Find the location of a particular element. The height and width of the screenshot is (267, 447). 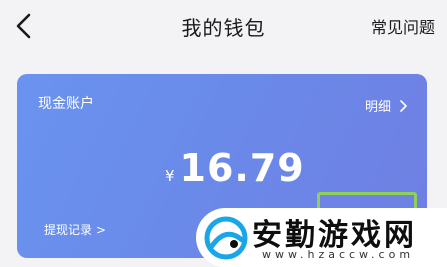

detail-label: 明细 is located at coordinates (377, 107).